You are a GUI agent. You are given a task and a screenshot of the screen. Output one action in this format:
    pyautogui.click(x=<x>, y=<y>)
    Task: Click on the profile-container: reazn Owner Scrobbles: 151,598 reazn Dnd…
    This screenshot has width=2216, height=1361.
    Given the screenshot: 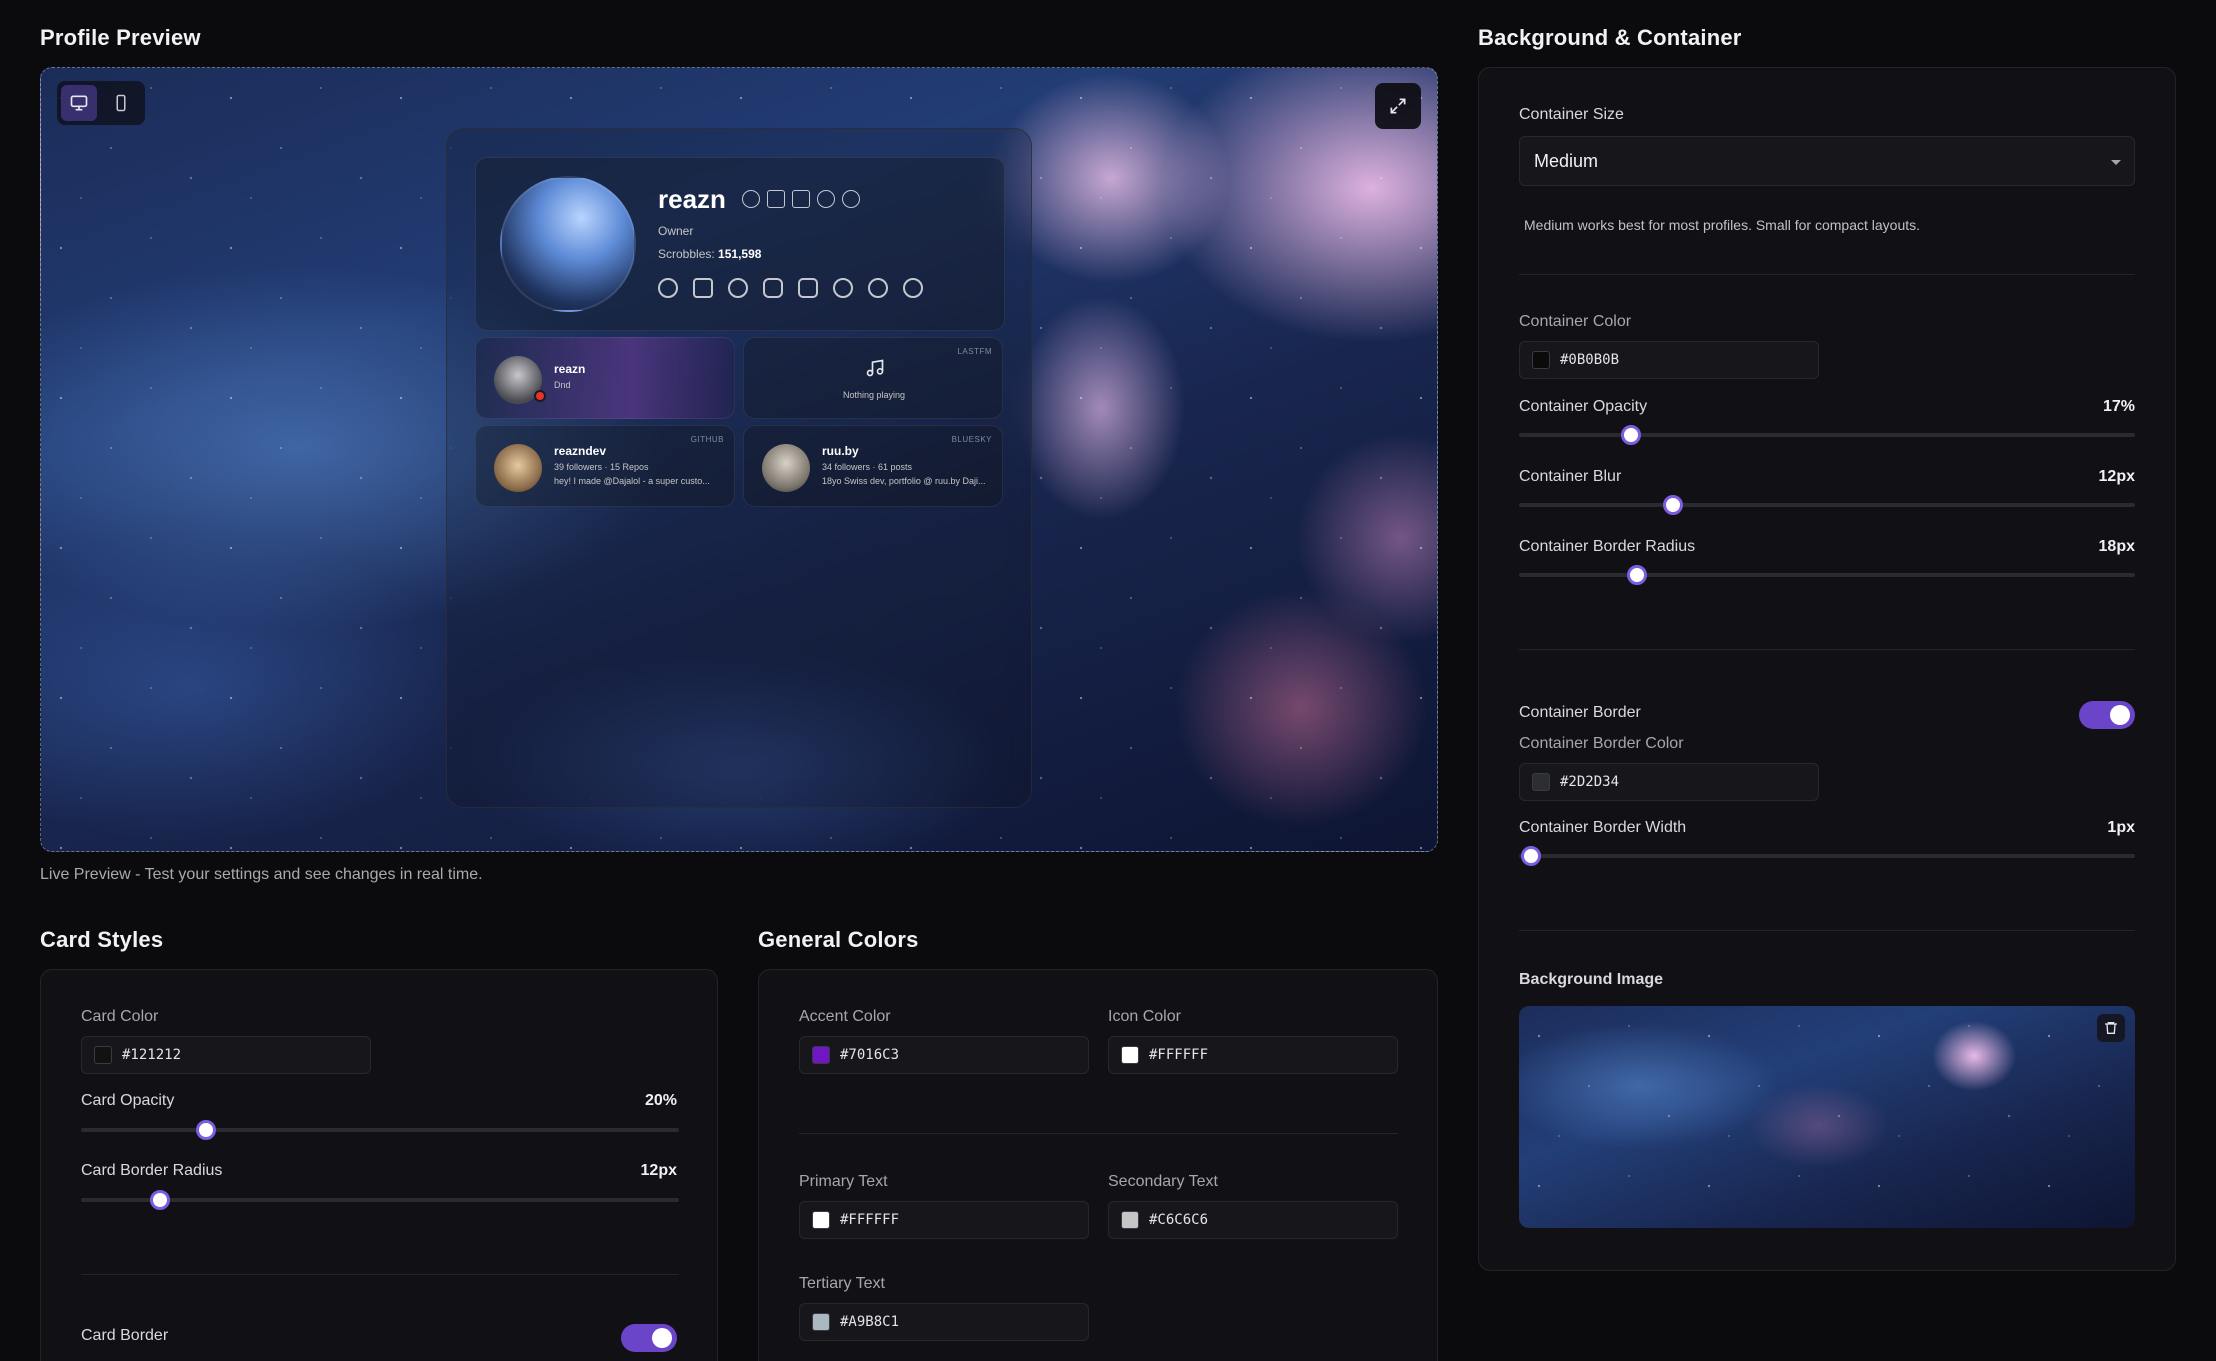 What is the action you would take?
    pyautogui.click(x=739, y=468)
    